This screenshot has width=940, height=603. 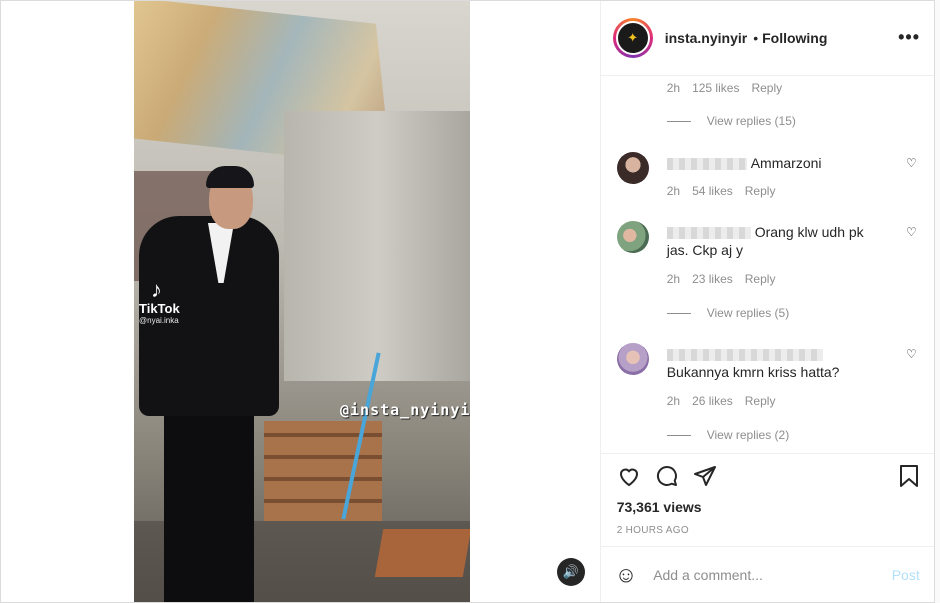 What do you see at coordinates (323, 471) in the screenshot?
I see `video-crate-graphic` at bounding box center [323, 471].